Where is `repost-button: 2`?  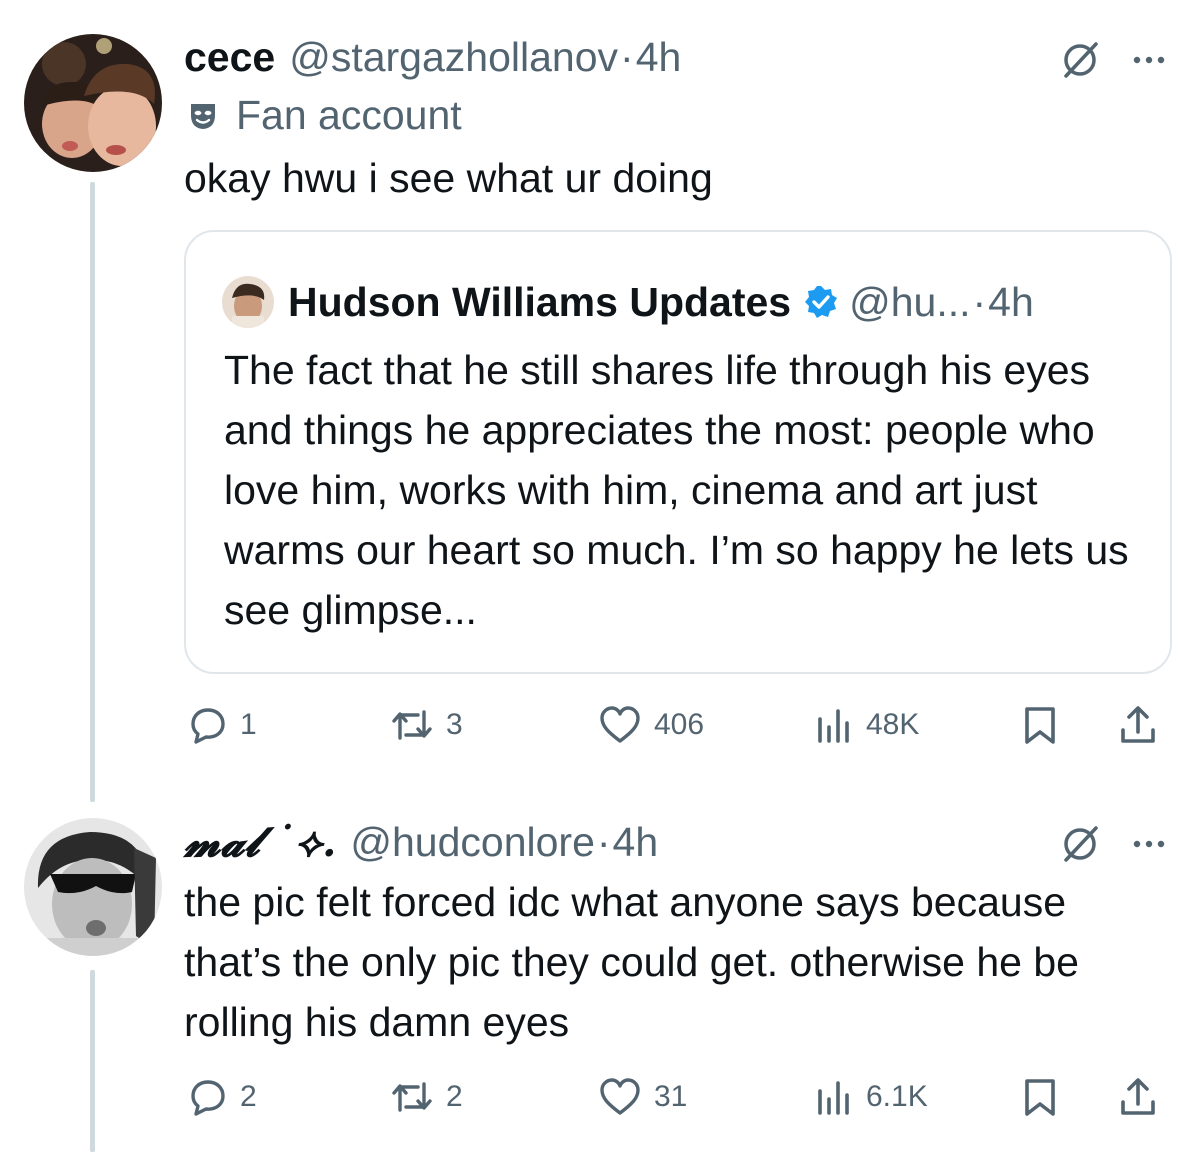 repost-button: 2 is located at coordinates (426, 1097).